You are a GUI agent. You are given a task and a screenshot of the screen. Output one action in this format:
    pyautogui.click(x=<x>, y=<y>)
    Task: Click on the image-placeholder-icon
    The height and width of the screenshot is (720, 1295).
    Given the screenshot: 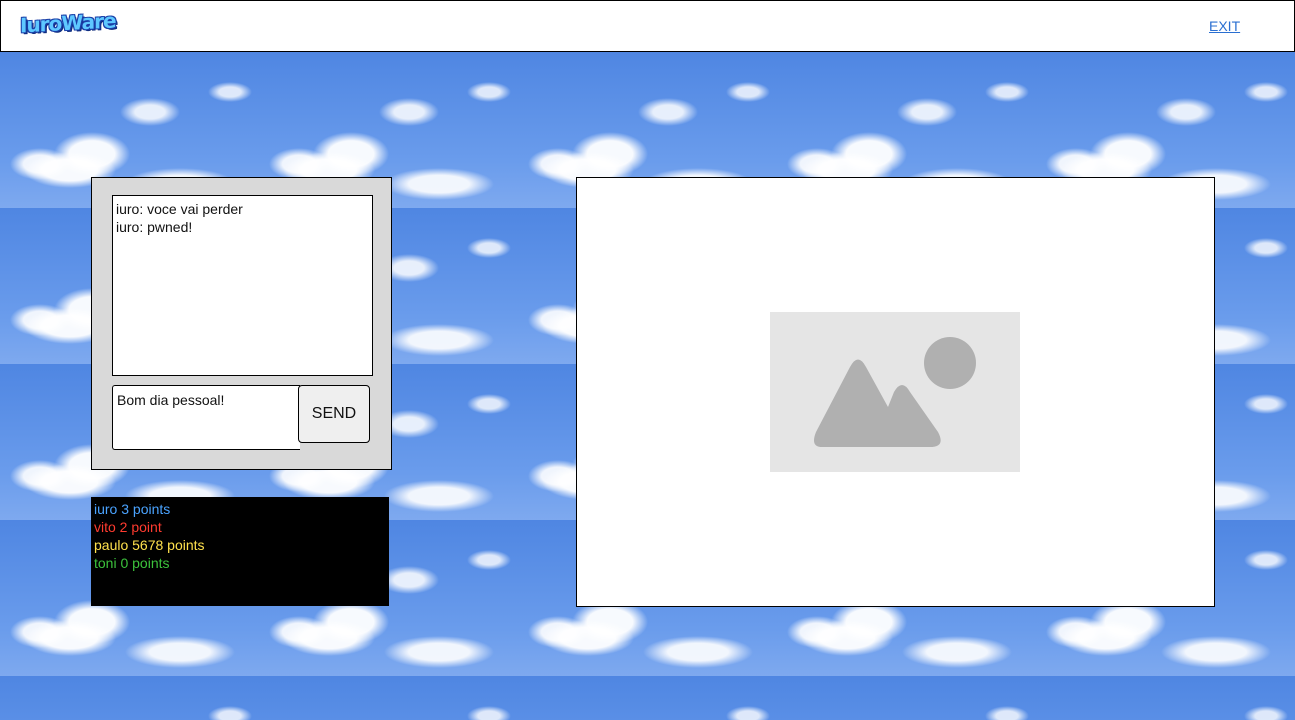 What is the action you would take?
    pyautogui.click(x=895, y=392)
    